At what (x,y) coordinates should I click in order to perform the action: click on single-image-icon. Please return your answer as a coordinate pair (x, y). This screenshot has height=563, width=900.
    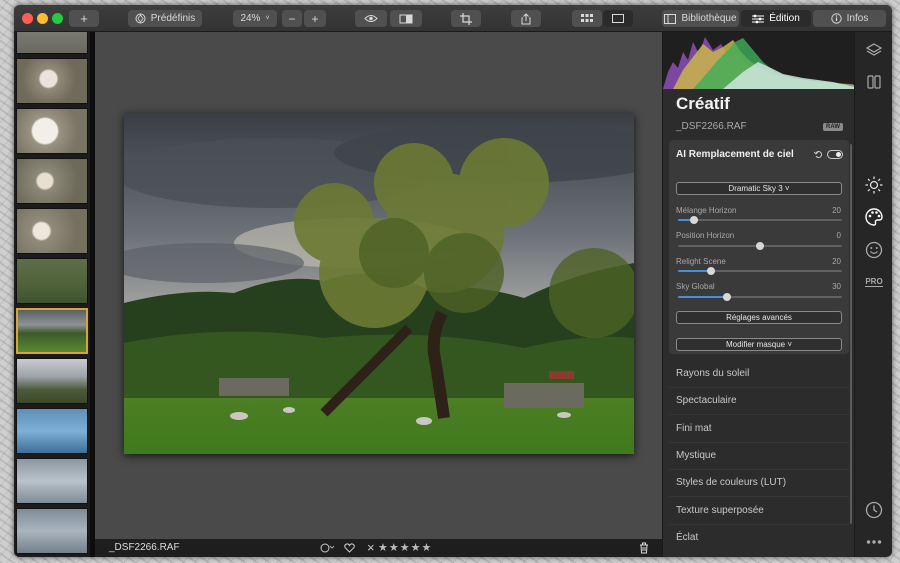
    Looking at the image, I should click on (618, 18).